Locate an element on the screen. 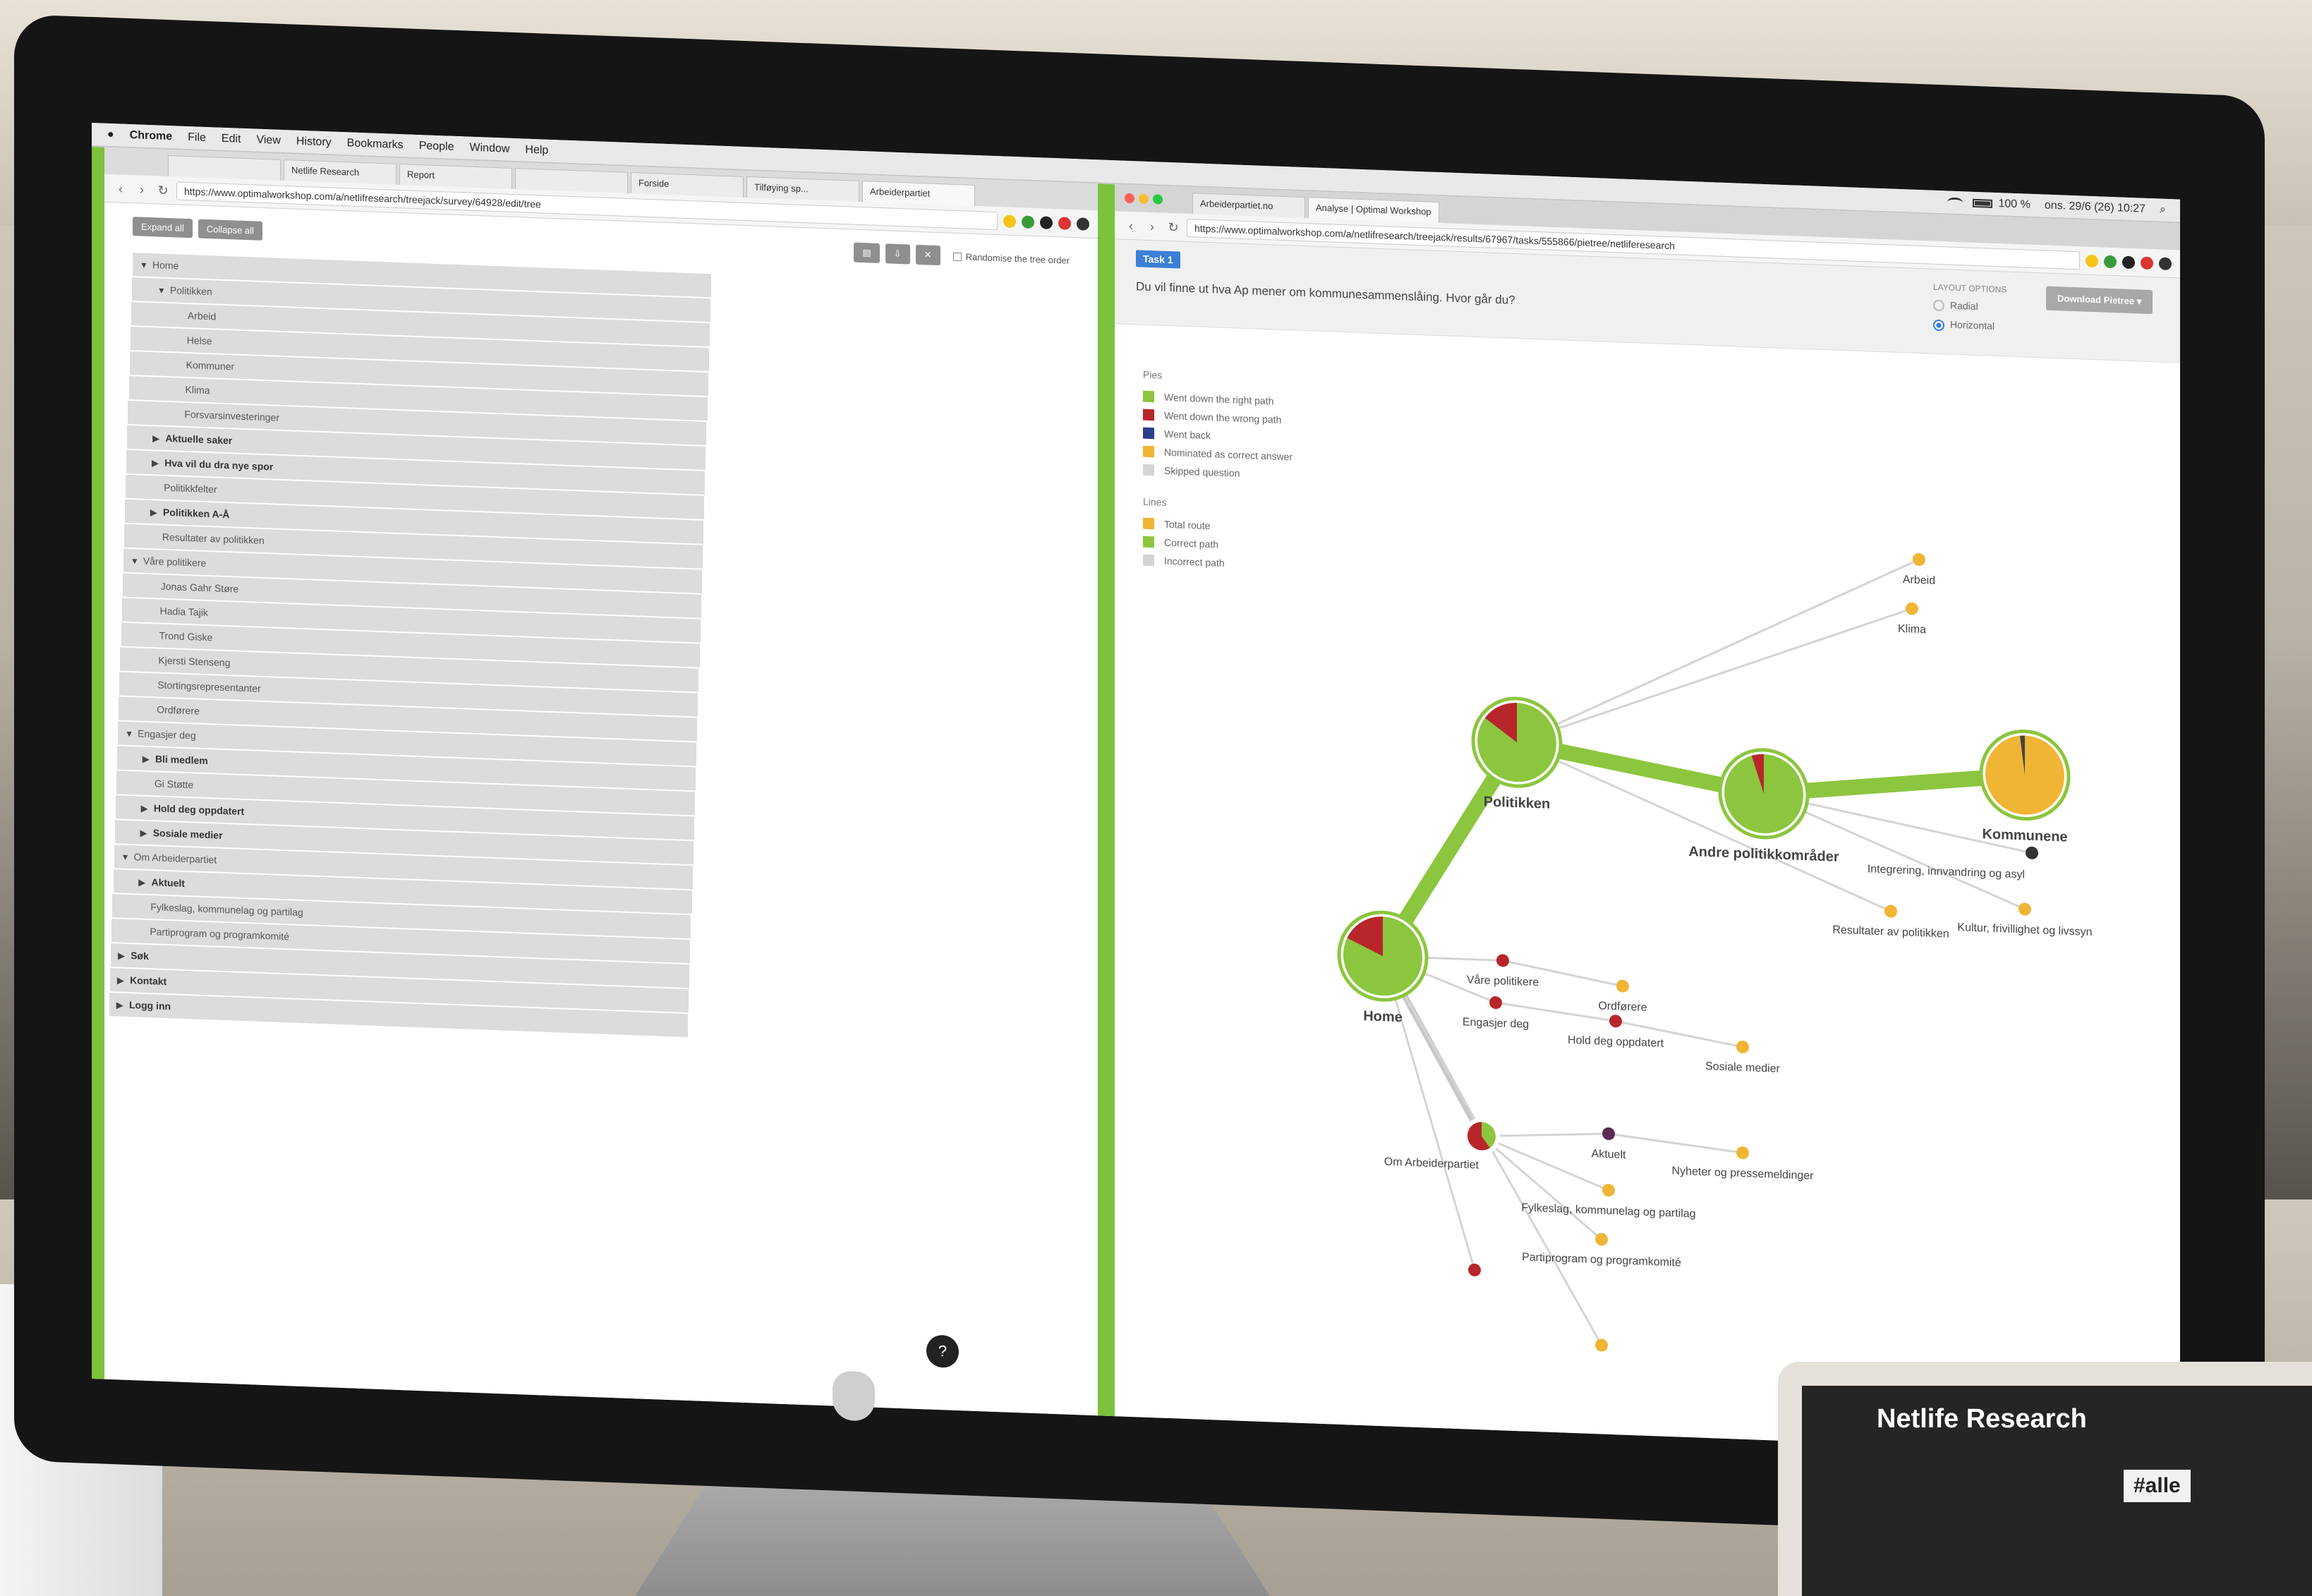 The height and width of the screenshot is (1596, 2312). browser-tab: Forside is located at coordinates (687, 185).